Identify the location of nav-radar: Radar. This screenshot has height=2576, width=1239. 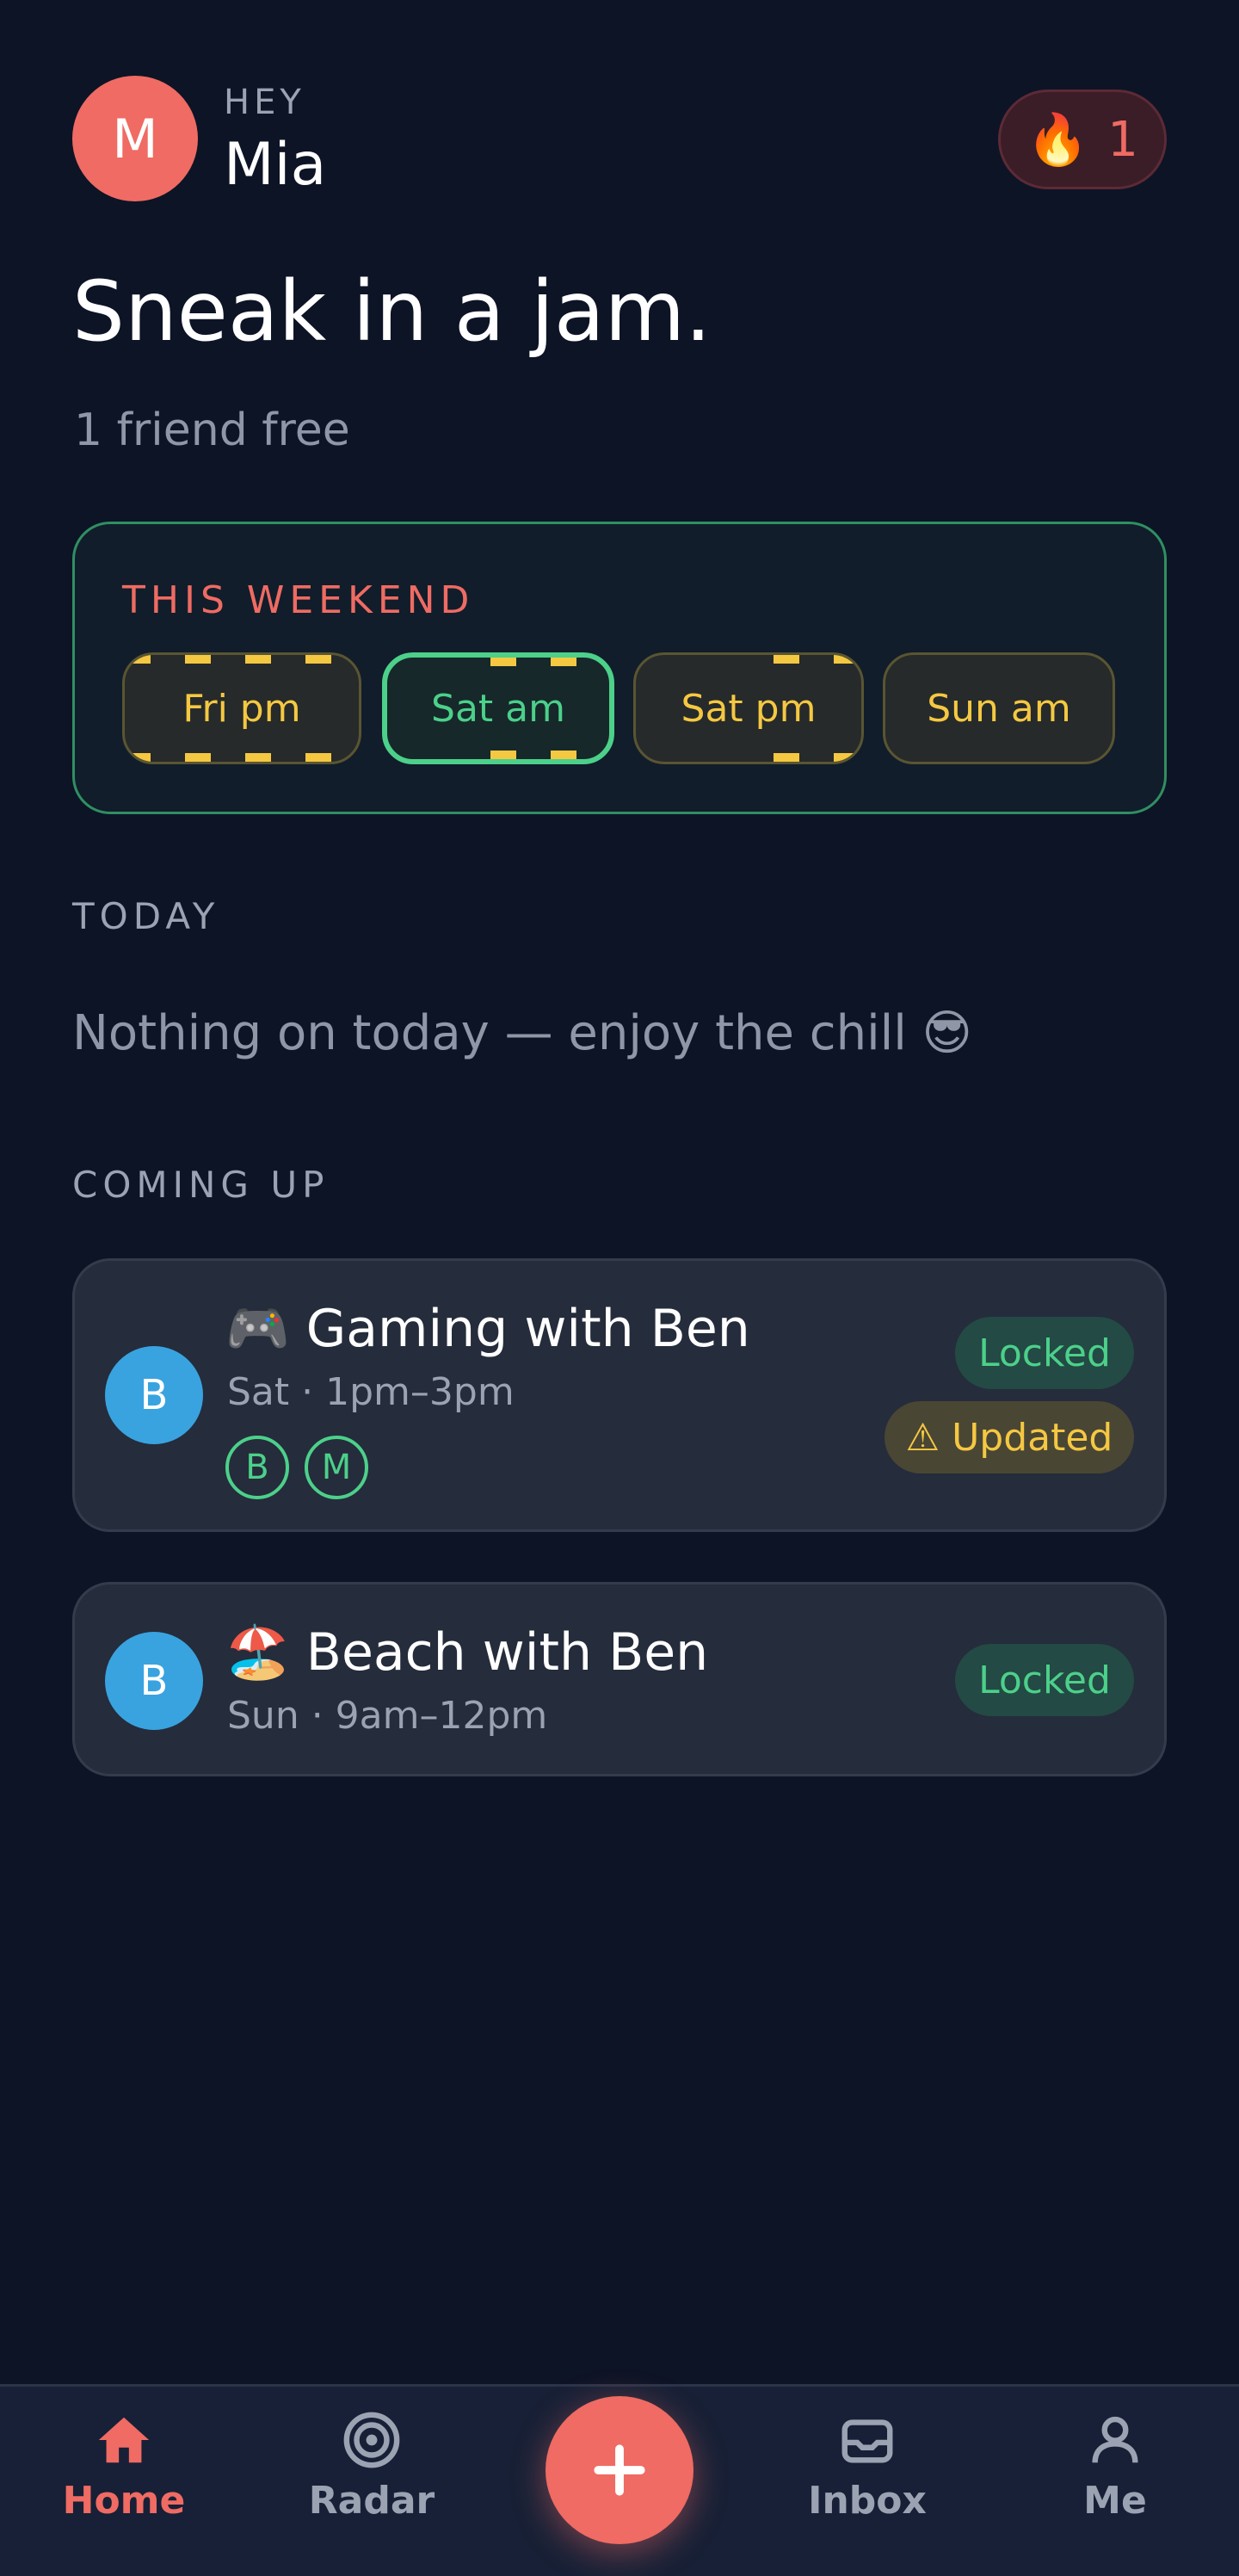
(372, 2466).